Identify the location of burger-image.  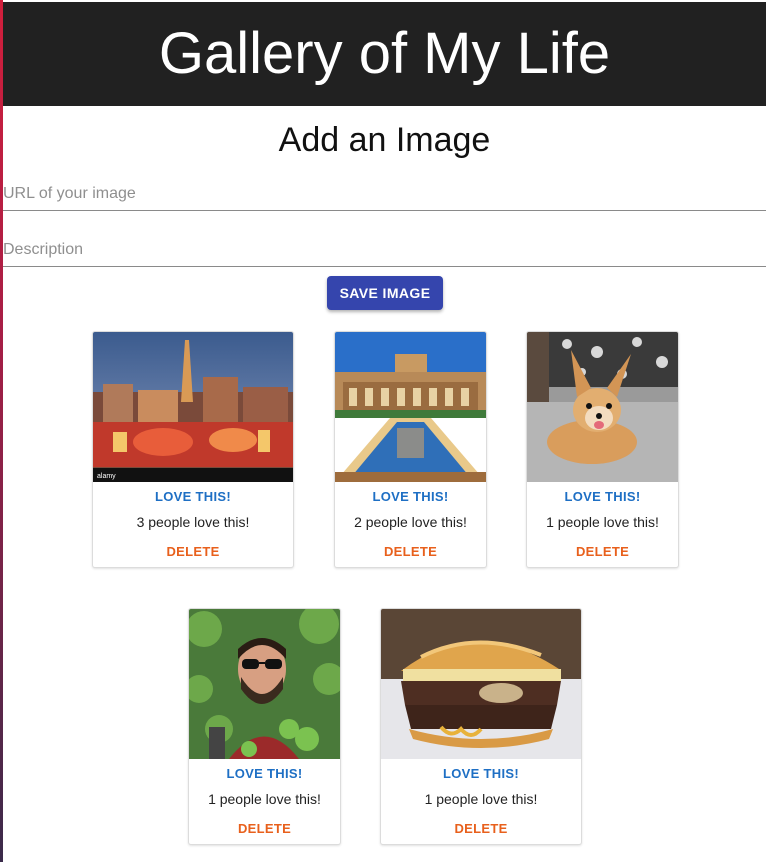
(481, 684).